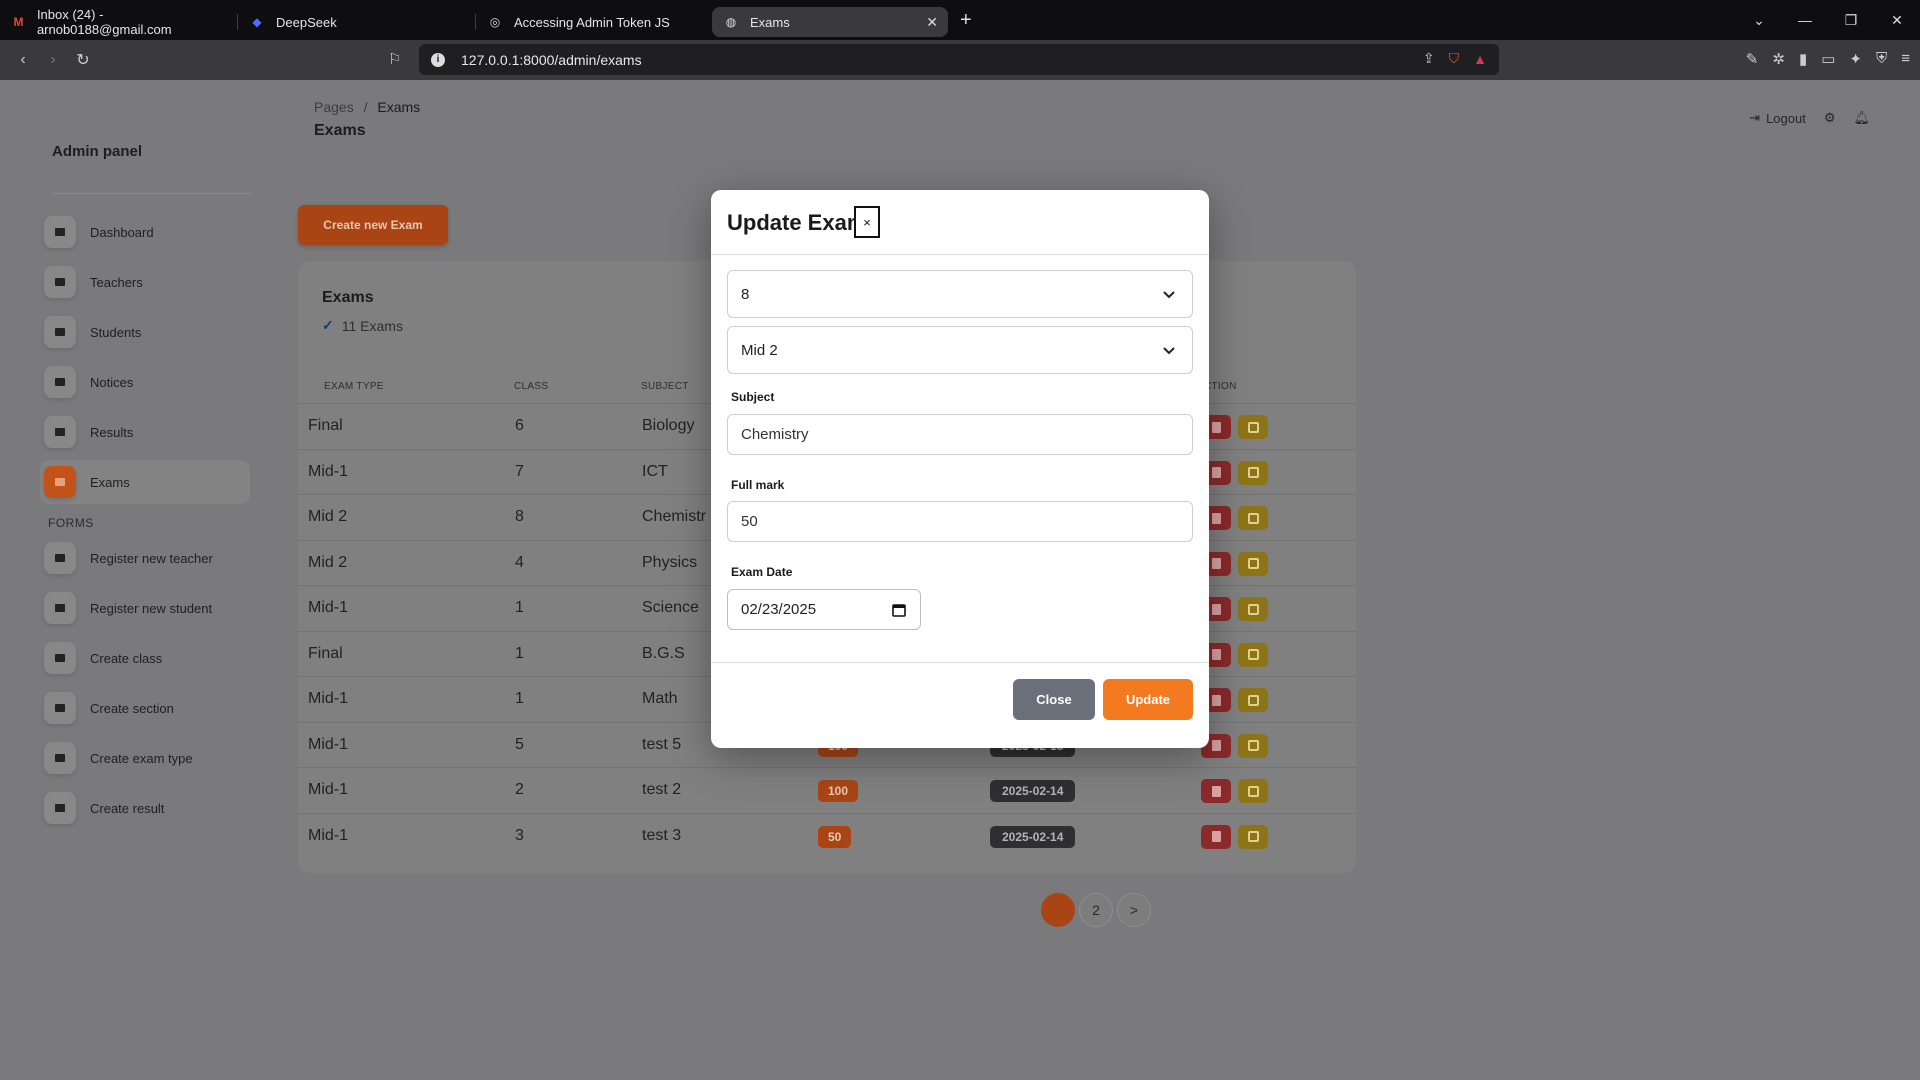 This screenshot has width=1920, height=1080. Describe the element at coordinates (1851, 20) in the screenshot. I see `restore-icon: ❐` at that location.